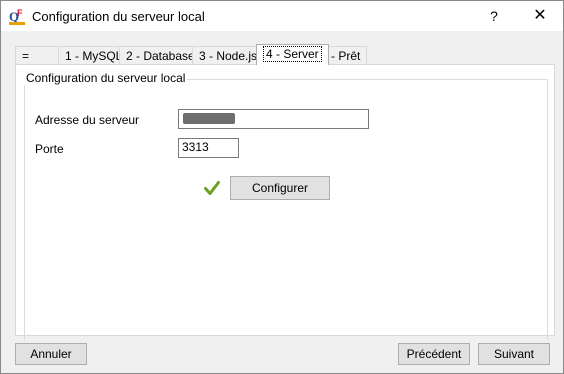  Describe the element at coordinates (273, 119) in the screenshot. I see `address-input` at that location.